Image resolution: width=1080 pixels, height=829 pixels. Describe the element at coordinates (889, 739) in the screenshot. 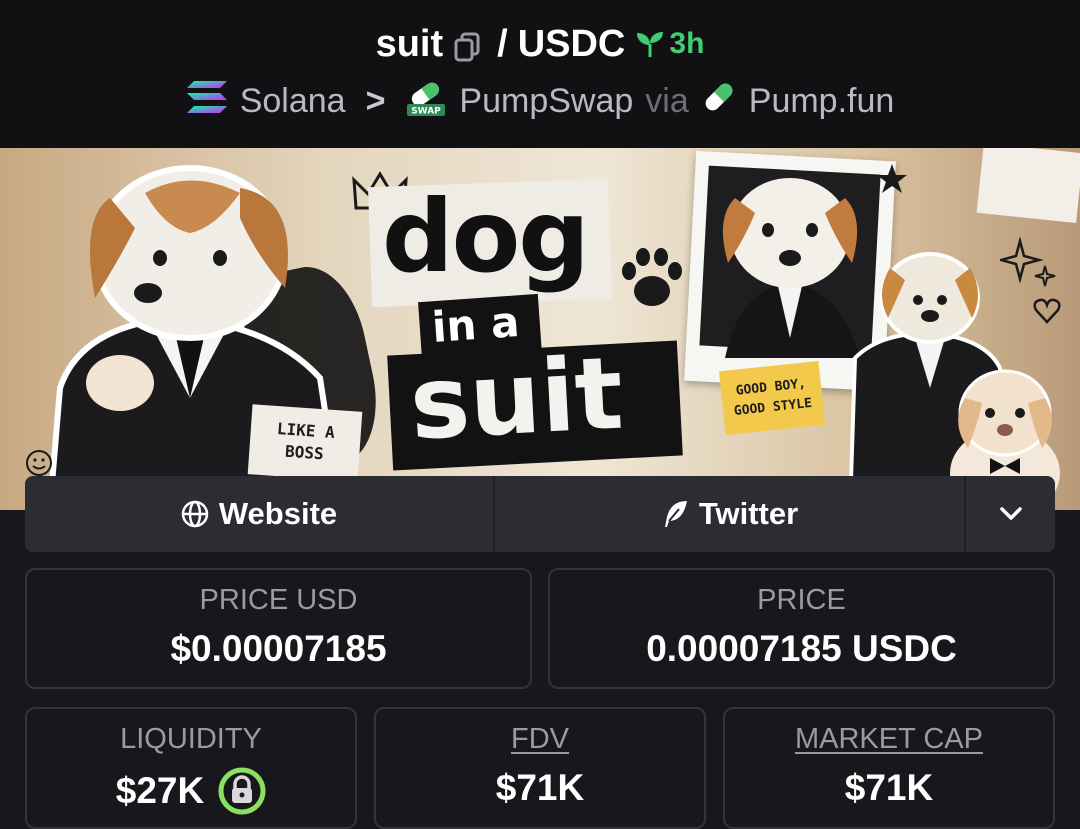

I see `market-cap-label: MARKET CAP` at that location.